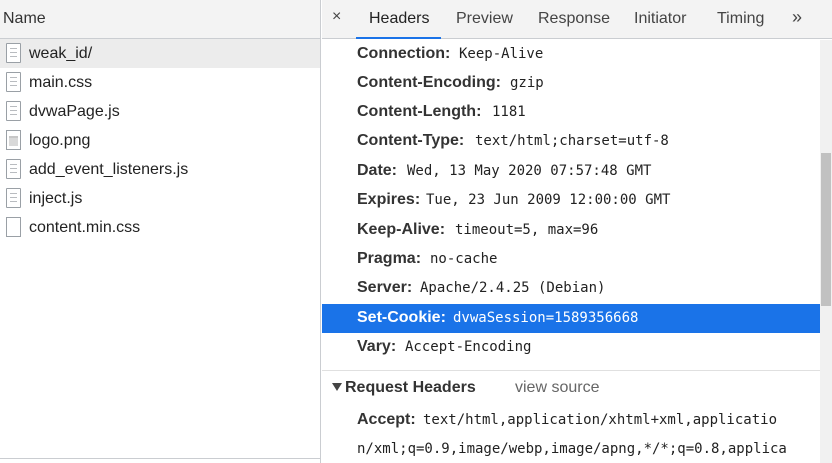  Describe the element at coordinates (484, 19) in the screenshot. I see `tab-preview: Preview` at that location.